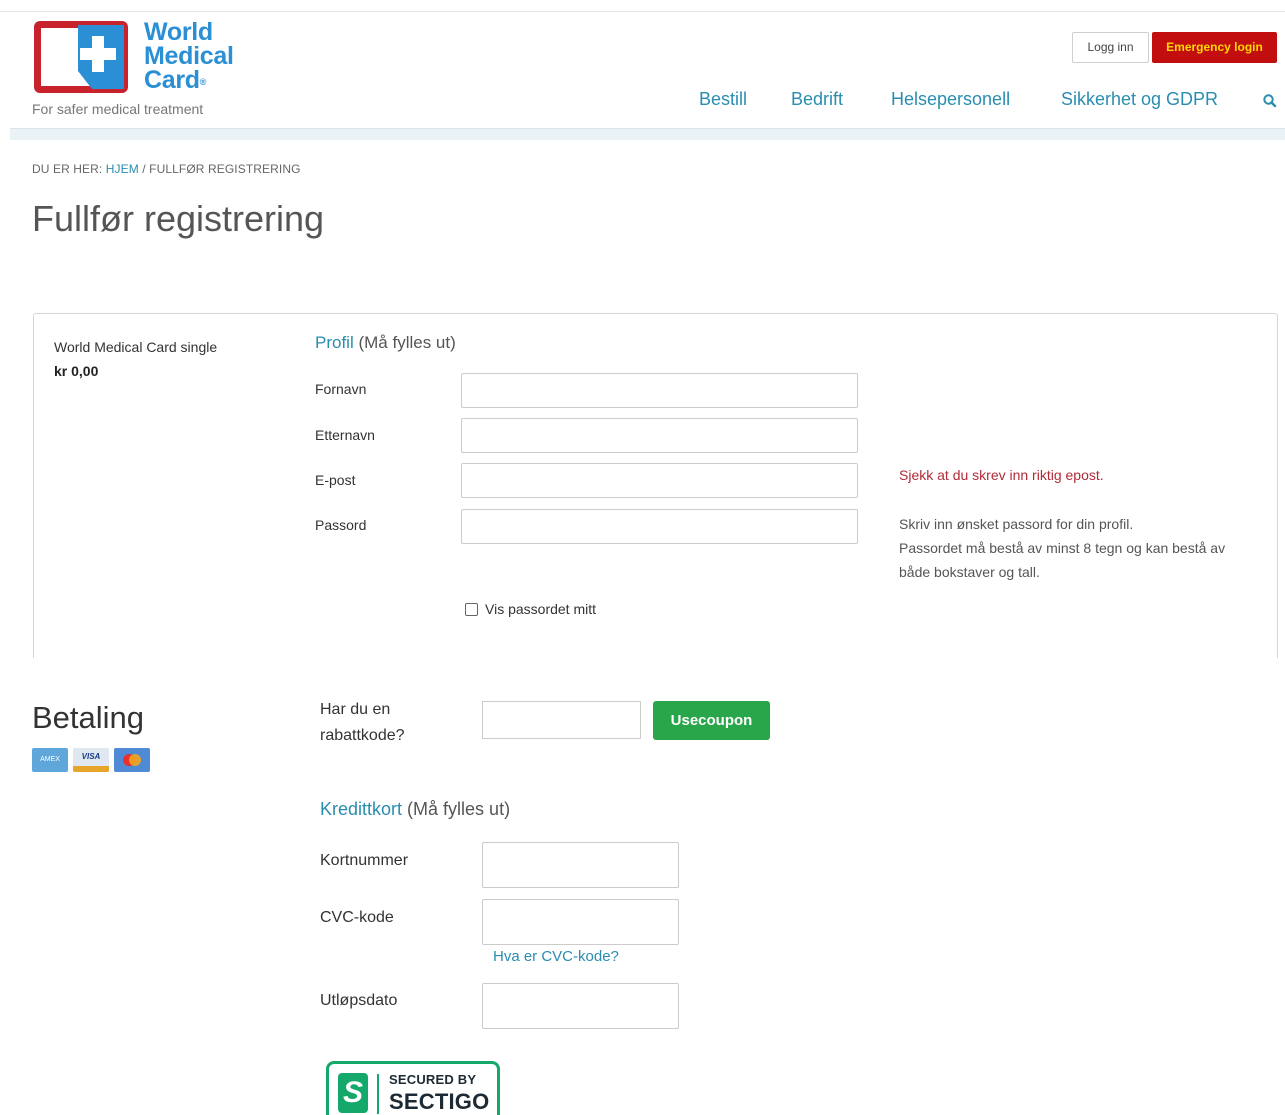  Describe the element at coordinates (67, 169) in the screenshot. I see `breadcrumb-prefix: DU ER HER:` at that location.